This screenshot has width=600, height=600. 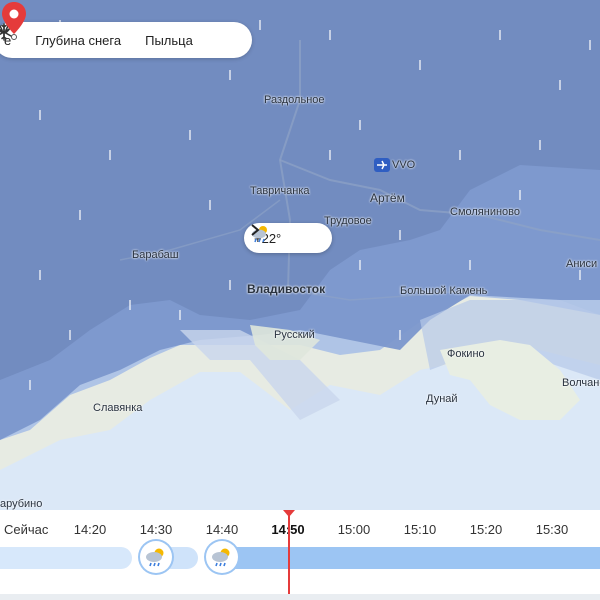 What do you see at coordinates (387, 198) in the screenshot?
I see `place-artem: Артём` at bounding box center [387, 198].